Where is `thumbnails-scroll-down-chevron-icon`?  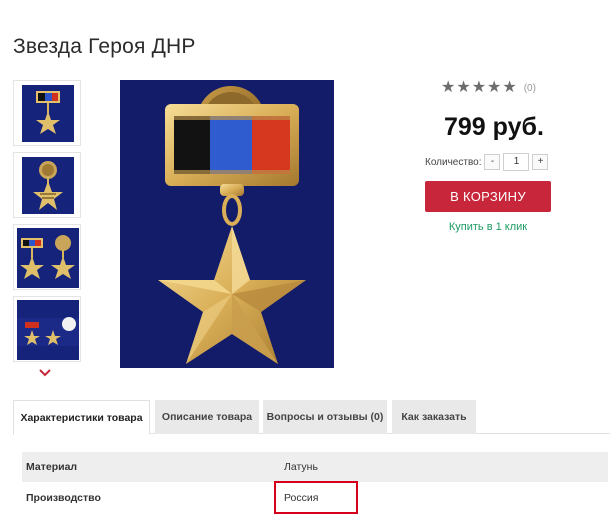
thumbnails-scroll-down-chevron-icon is located at coordinates (45, 372).